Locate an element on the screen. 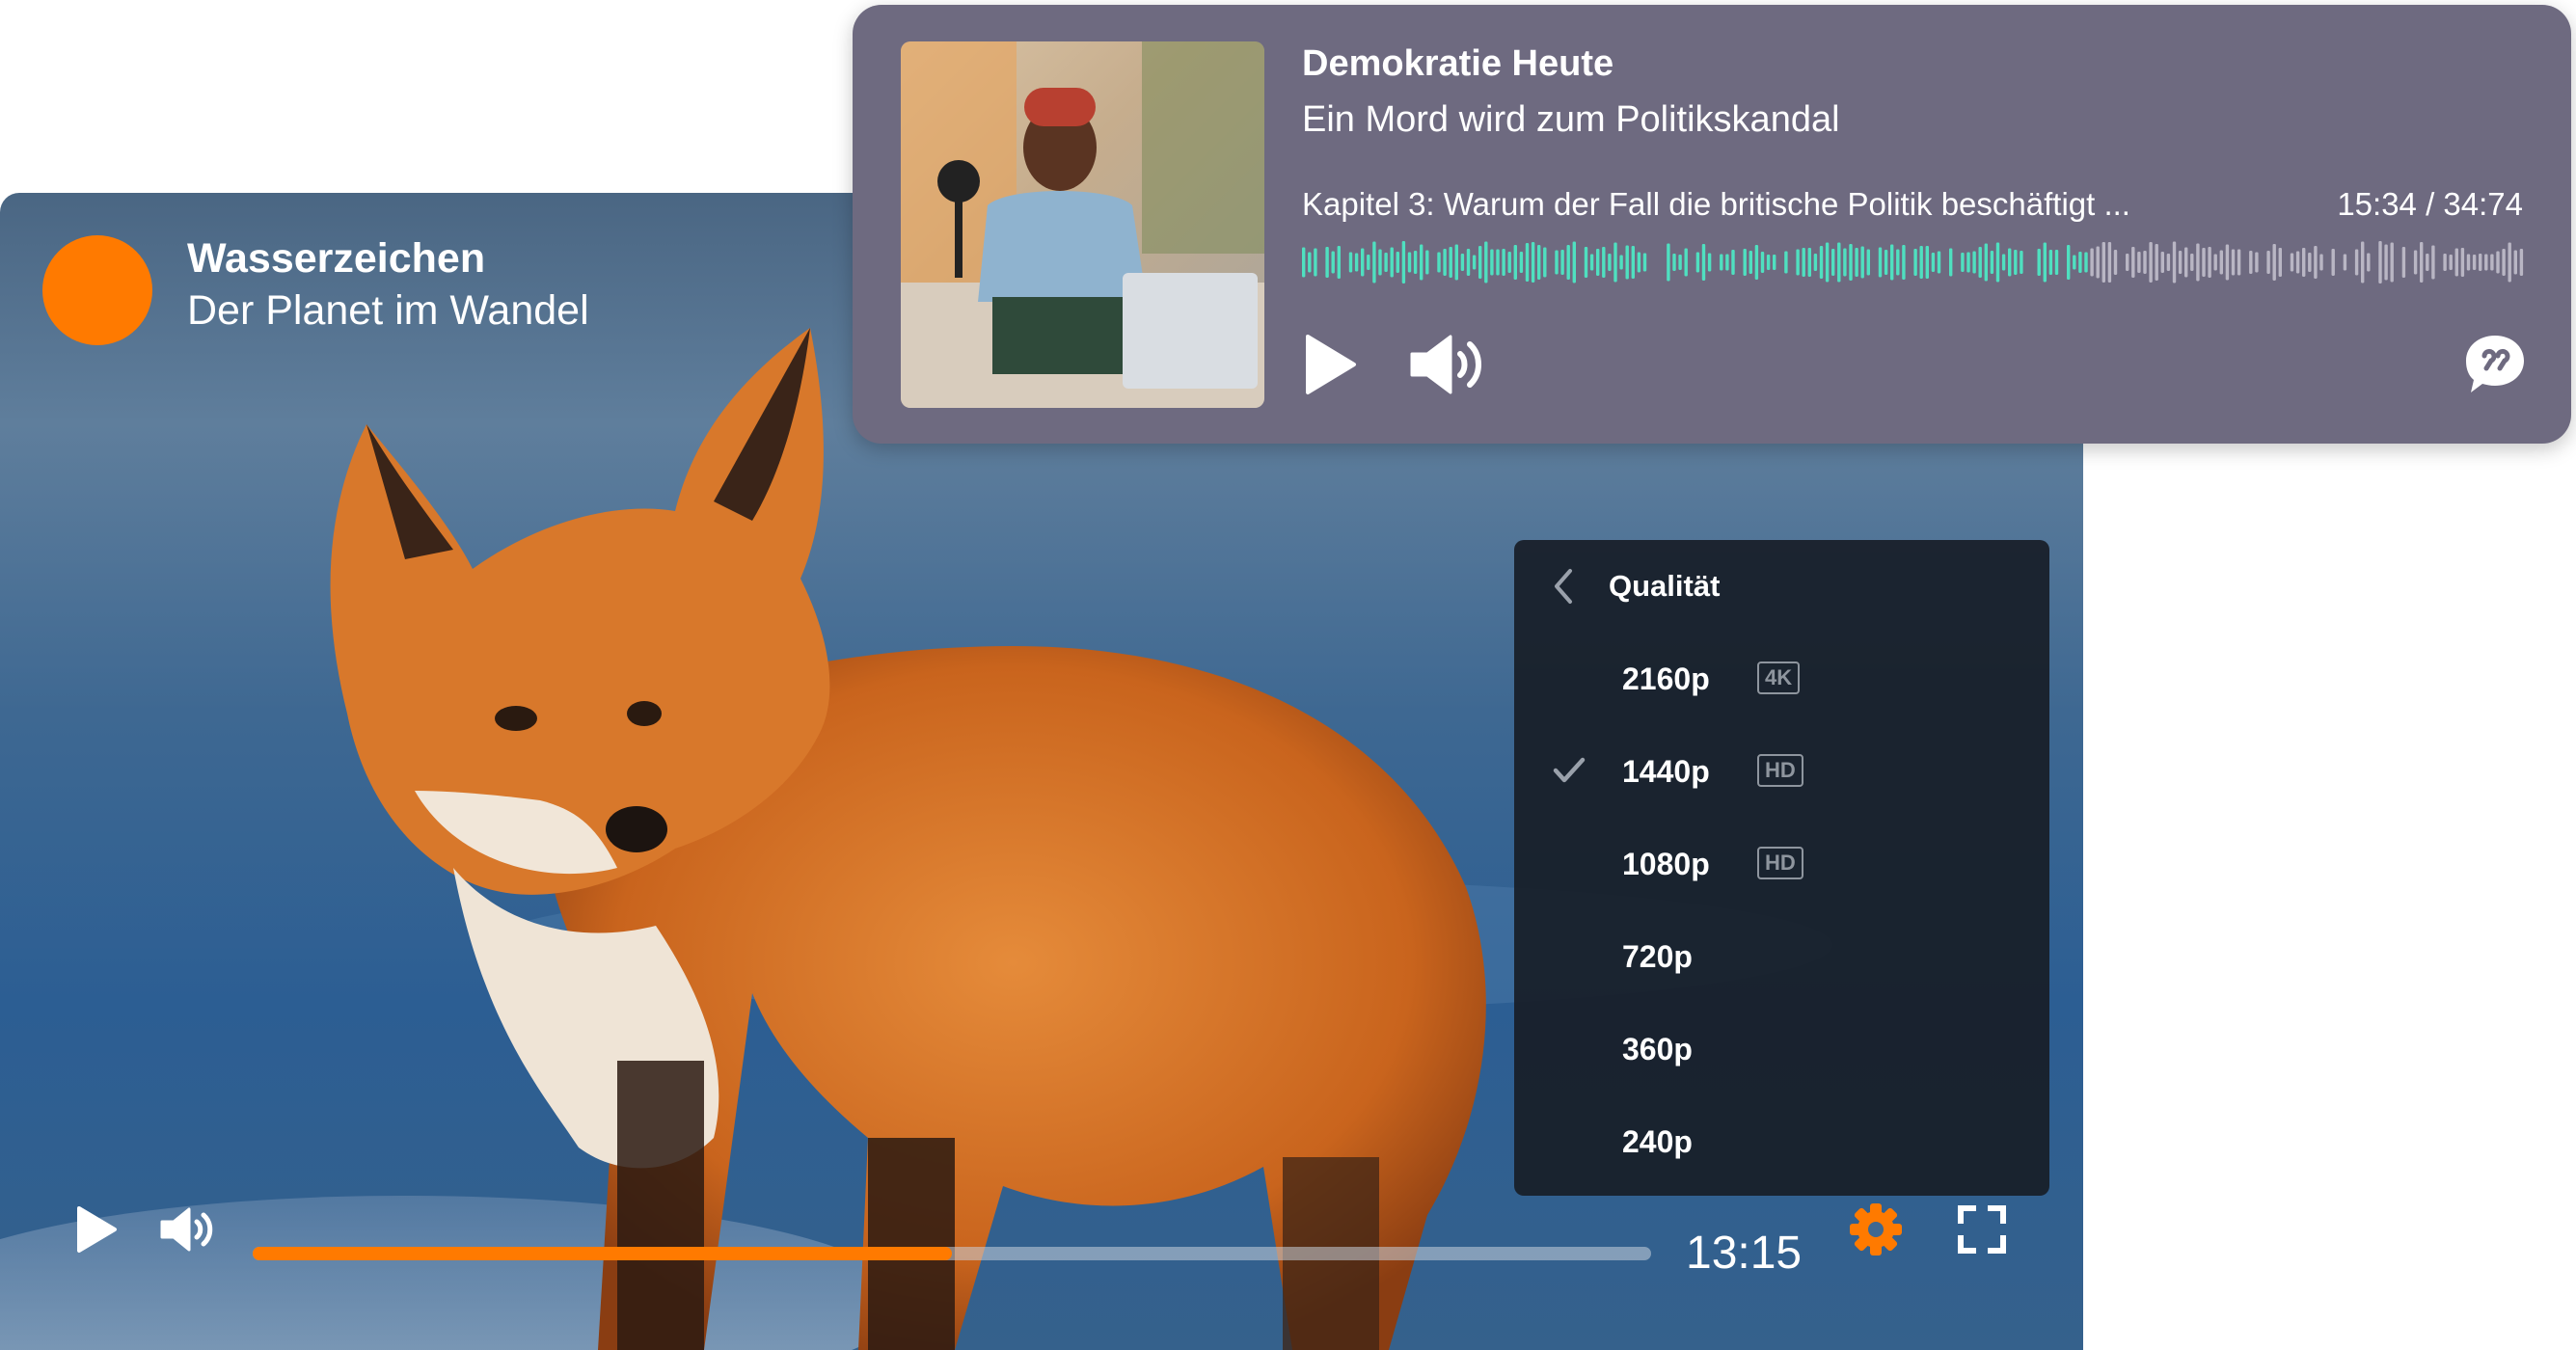  podcast-waveform is located at coordinates (1915, 262).